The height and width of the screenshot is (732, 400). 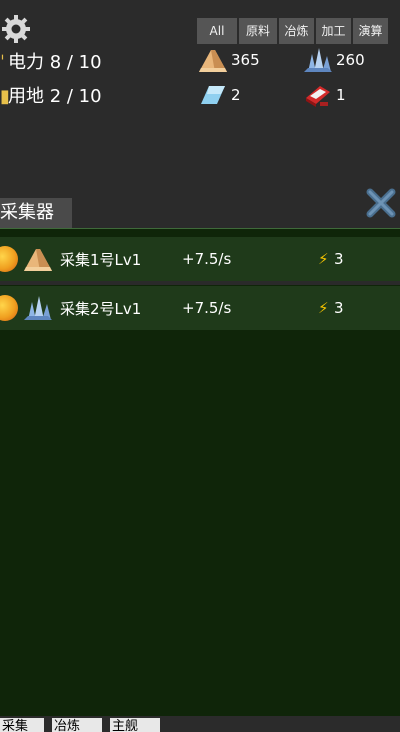 What do you see at coordinates (341, 95) in the screenshot?
I see `resource-count: 1` at bounding box center [341, 95].